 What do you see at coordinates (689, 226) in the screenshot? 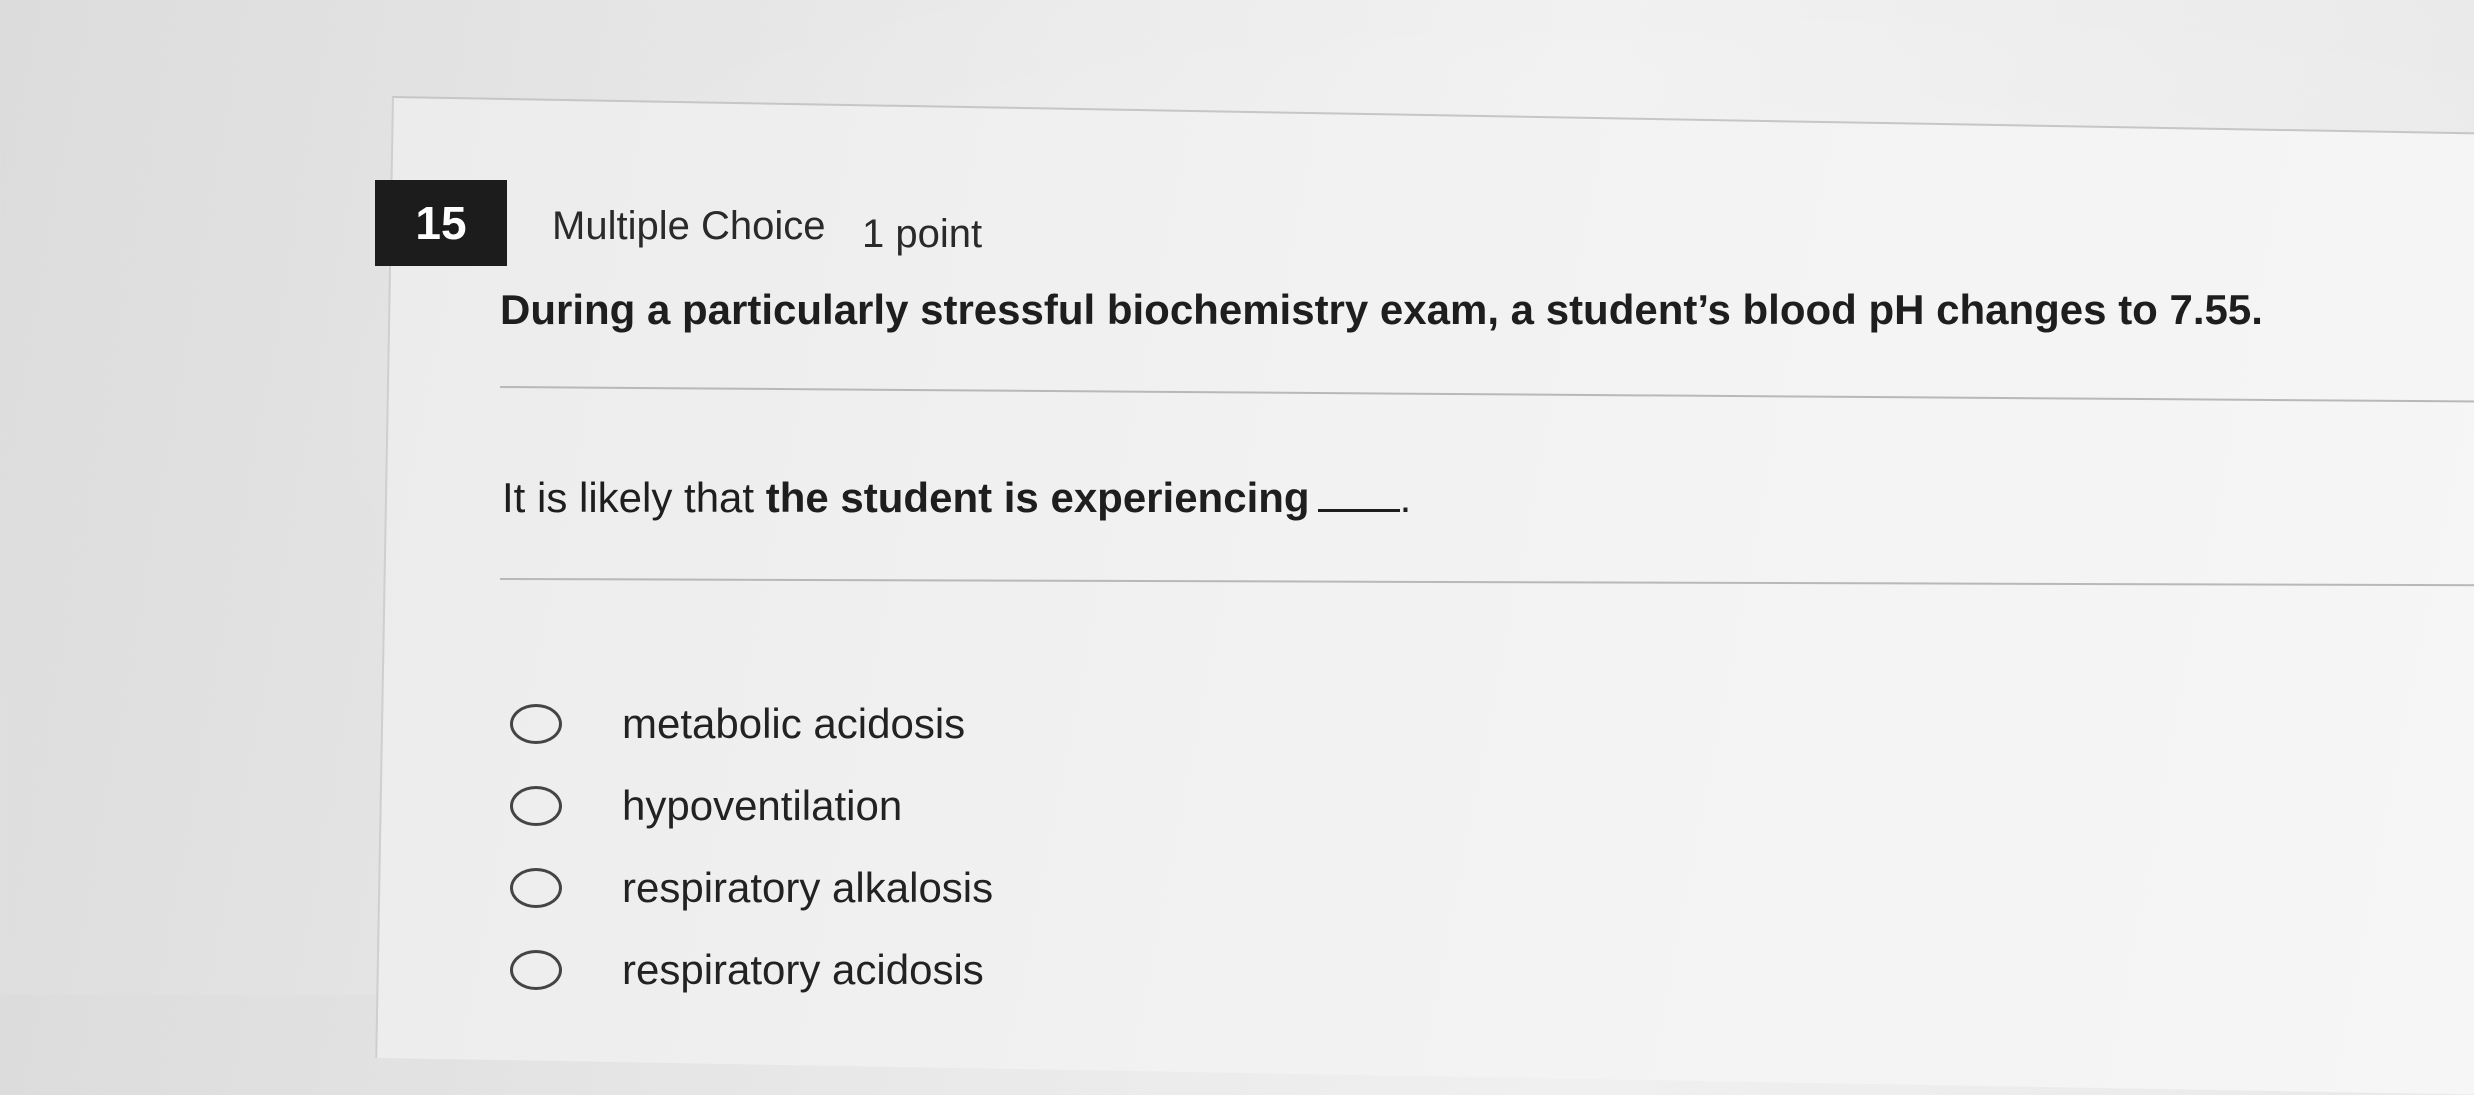
I see `question-type: Multiple Choice` at bounding box center [689, 226].